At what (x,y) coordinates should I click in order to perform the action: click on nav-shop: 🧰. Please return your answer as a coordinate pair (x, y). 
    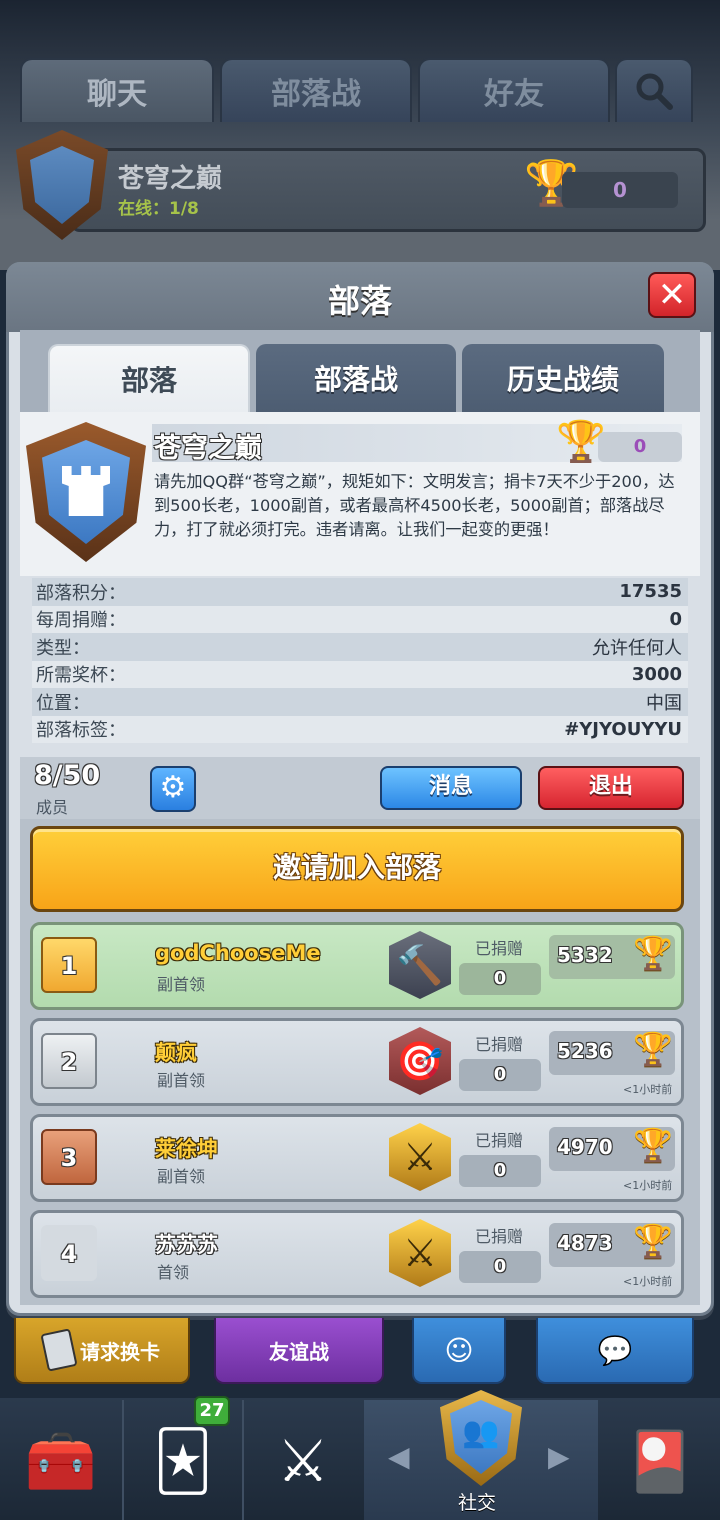
    Looking at the image, I should click on (61, 1461).